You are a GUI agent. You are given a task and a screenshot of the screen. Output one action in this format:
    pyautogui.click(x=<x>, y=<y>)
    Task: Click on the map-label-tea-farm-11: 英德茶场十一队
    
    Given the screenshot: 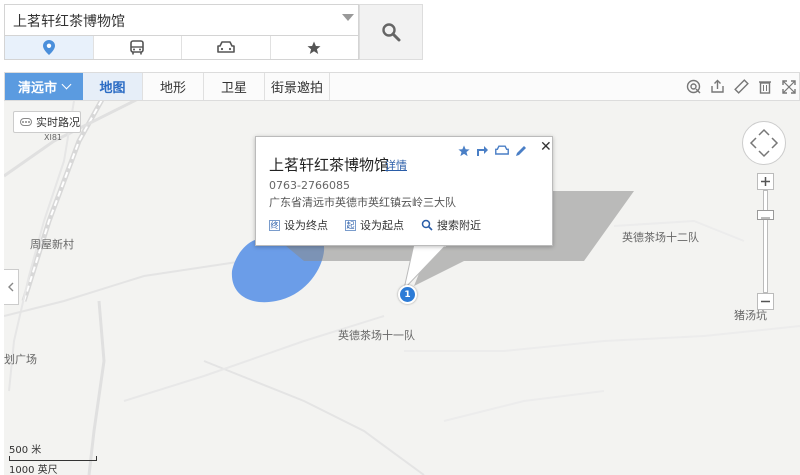 What is the action you would take?
    pyautogui.click(x=376, y=335)
    